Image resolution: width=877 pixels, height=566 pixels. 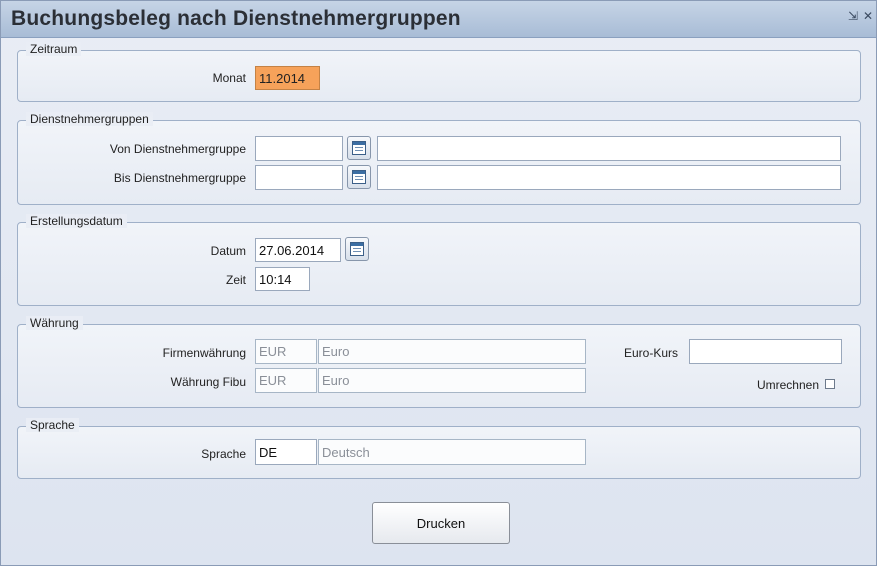 I want to click on monat-field, so click(x=287, y=78).